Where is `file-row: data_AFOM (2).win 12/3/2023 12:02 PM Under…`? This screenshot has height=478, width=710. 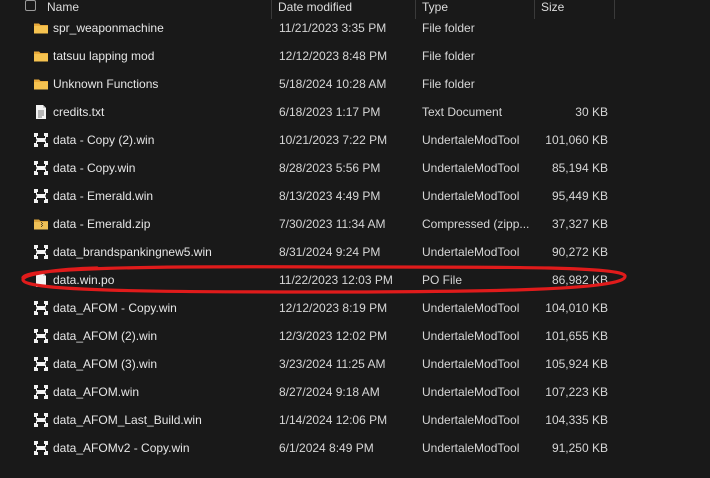 file-row: data_AFOM (2).win 12/3/2023 12:02 PM Under… is located at coordinates (355, 336).